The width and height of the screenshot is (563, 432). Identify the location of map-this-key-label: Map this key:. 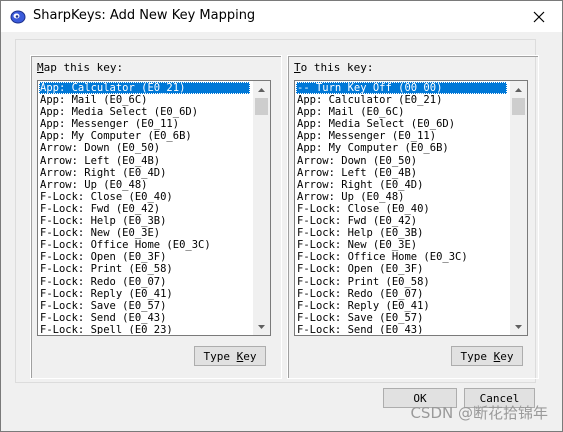
(80, 67).